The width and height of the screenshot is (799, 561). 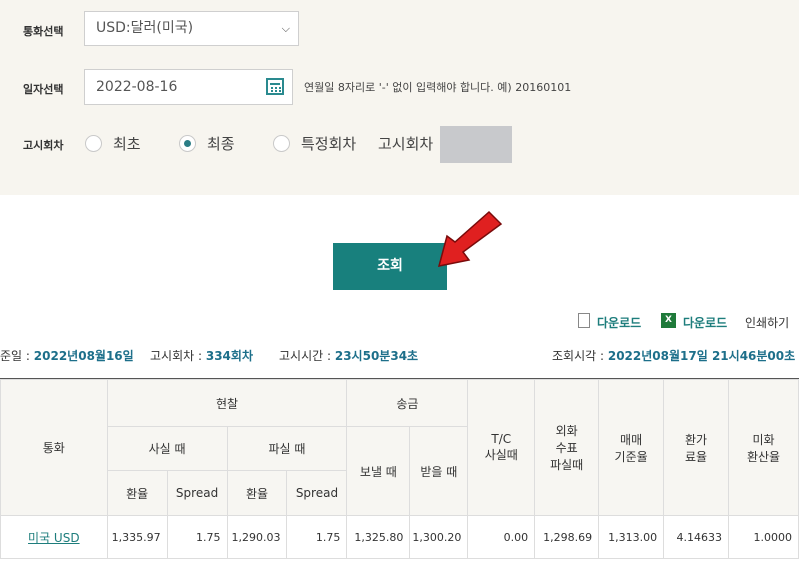 What do you see at coordinates (317, 537) in the screenshot?
I see `cash-sell-spread-cell: 1.75` at bounding box center [317, 537].